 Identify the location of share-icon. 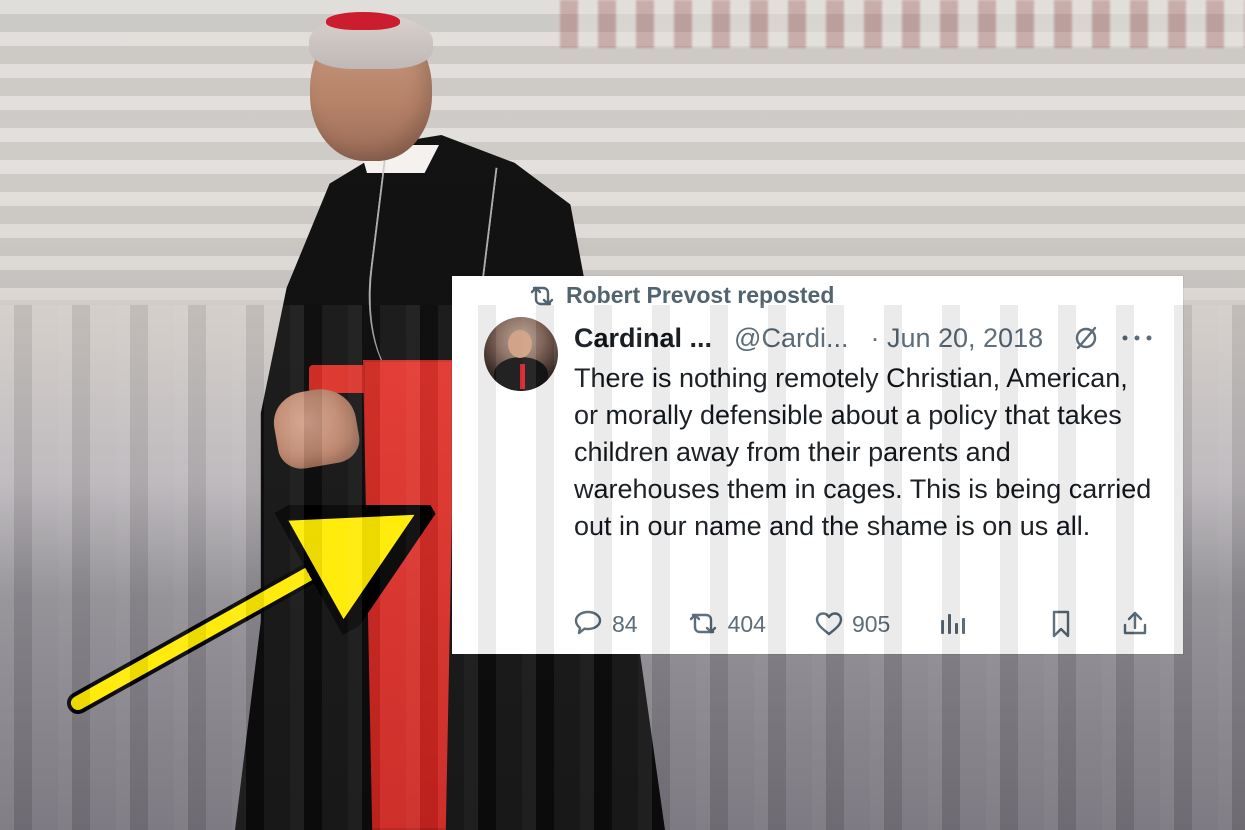
(1135, 624).